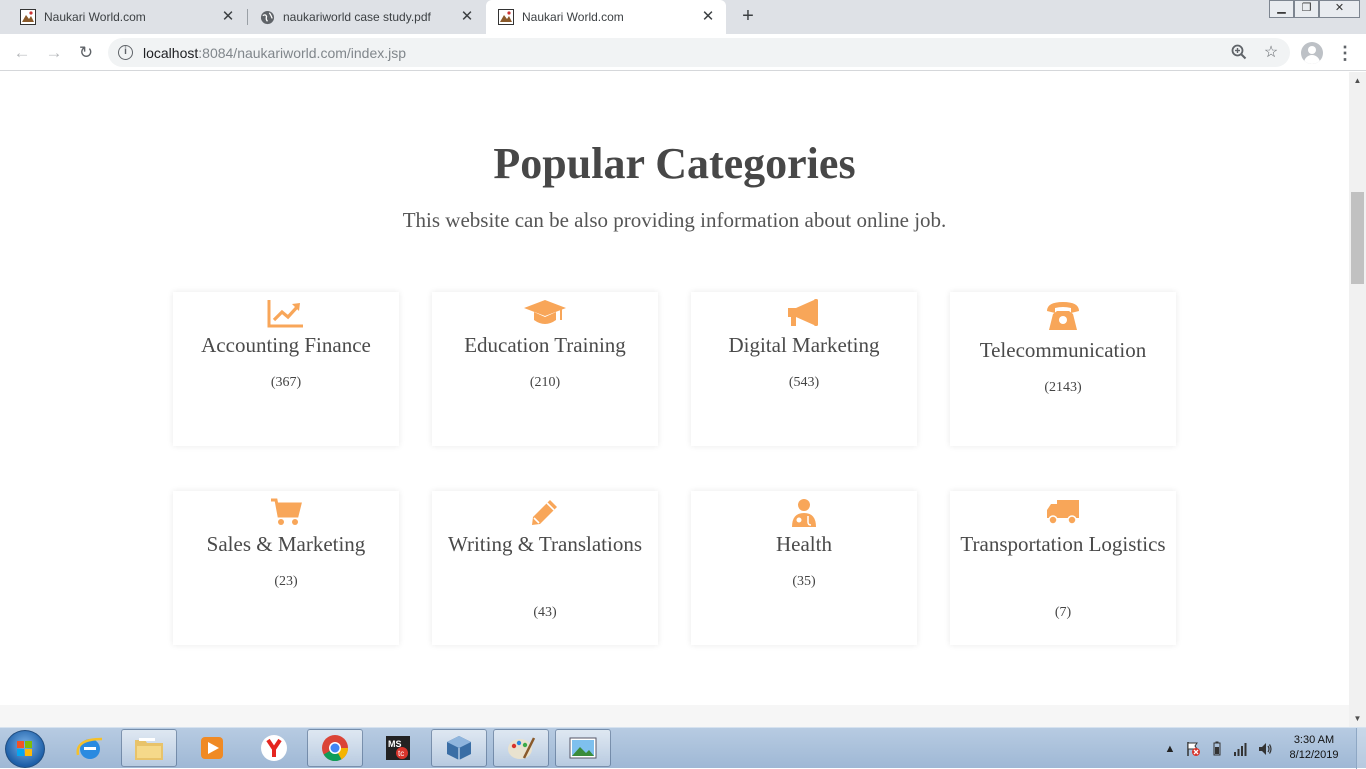  I want to click on category-card-transportation-logistics: Transportation Logistics (7), so click(1063, 568).